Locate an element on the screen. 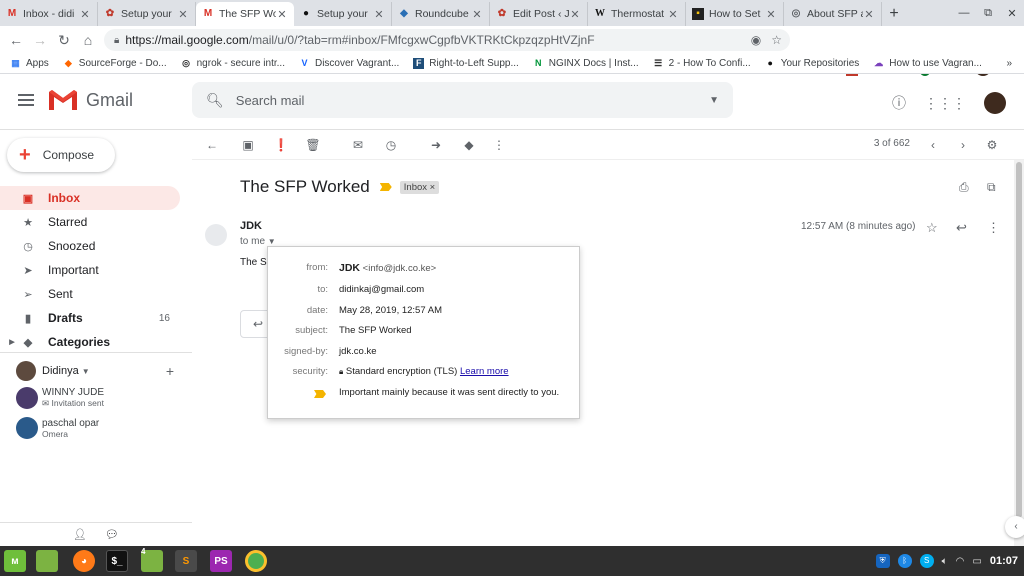 This screenshot has height=576, width=1024. sidebar-item-important: ➤ Important is located at coordinates (90, 270).